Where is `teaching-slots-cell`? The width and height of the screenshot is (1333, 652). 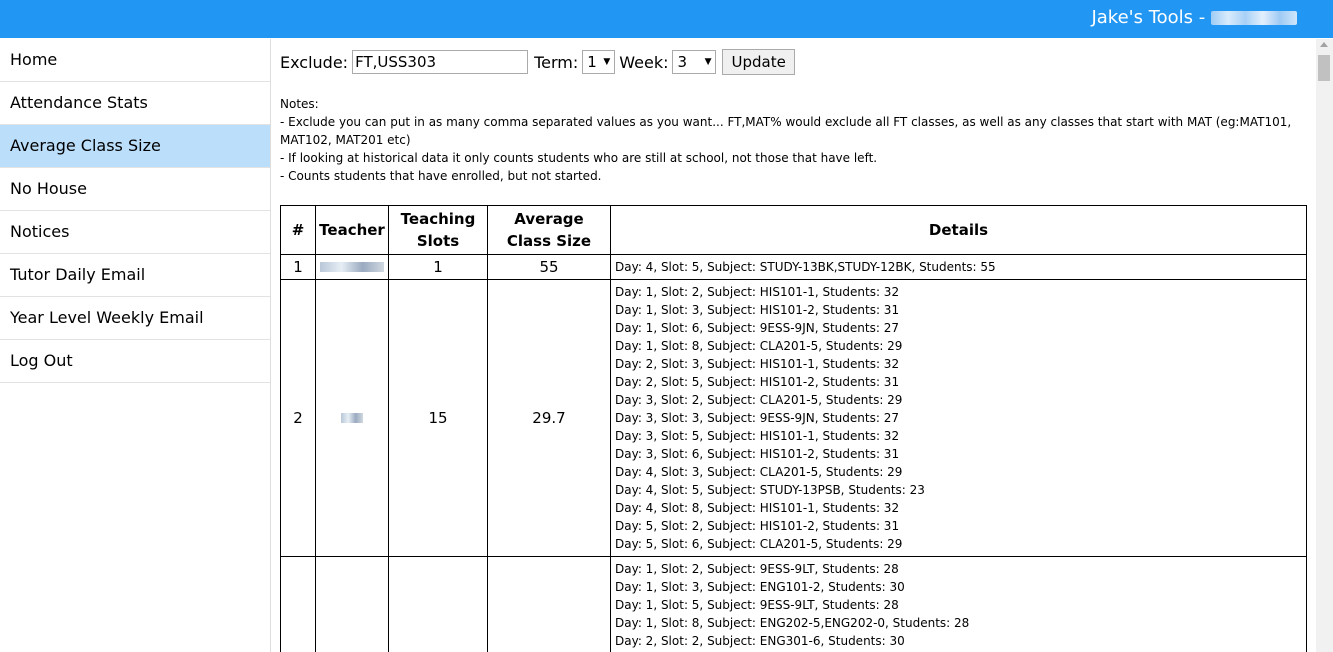
teaching-slots-cell is located at coordinates (438, 604).